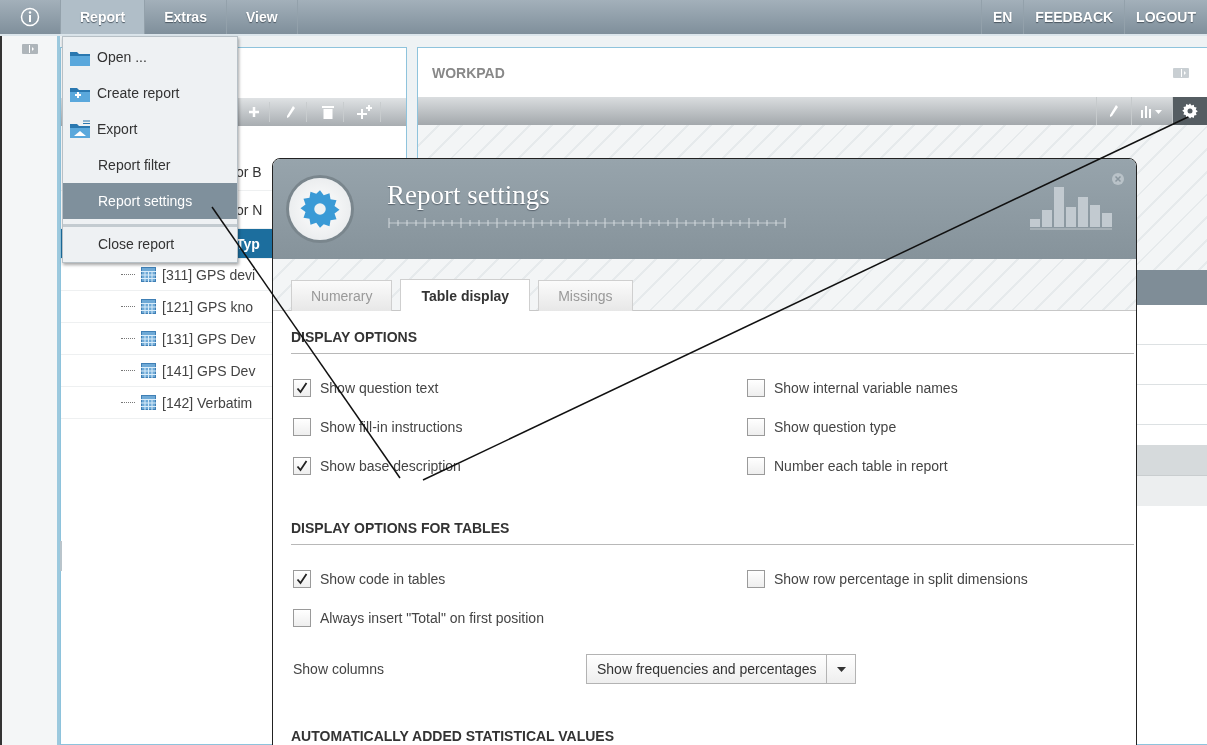  What do you see at coordinates (469, 195) in the screenshot?
I see `dialog-title: Report settings` at bounding box center [469, 195].